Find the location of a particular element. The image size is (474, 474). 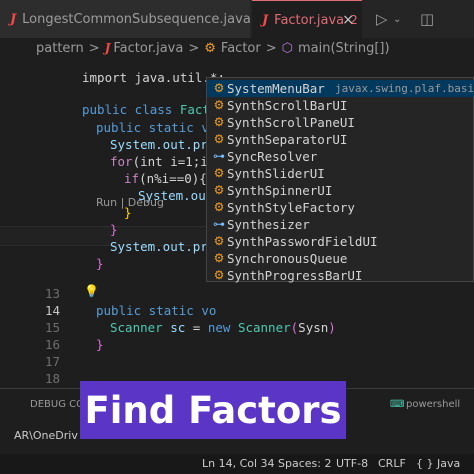

banner-title: Find Factors is located at coordinates (213, 410).